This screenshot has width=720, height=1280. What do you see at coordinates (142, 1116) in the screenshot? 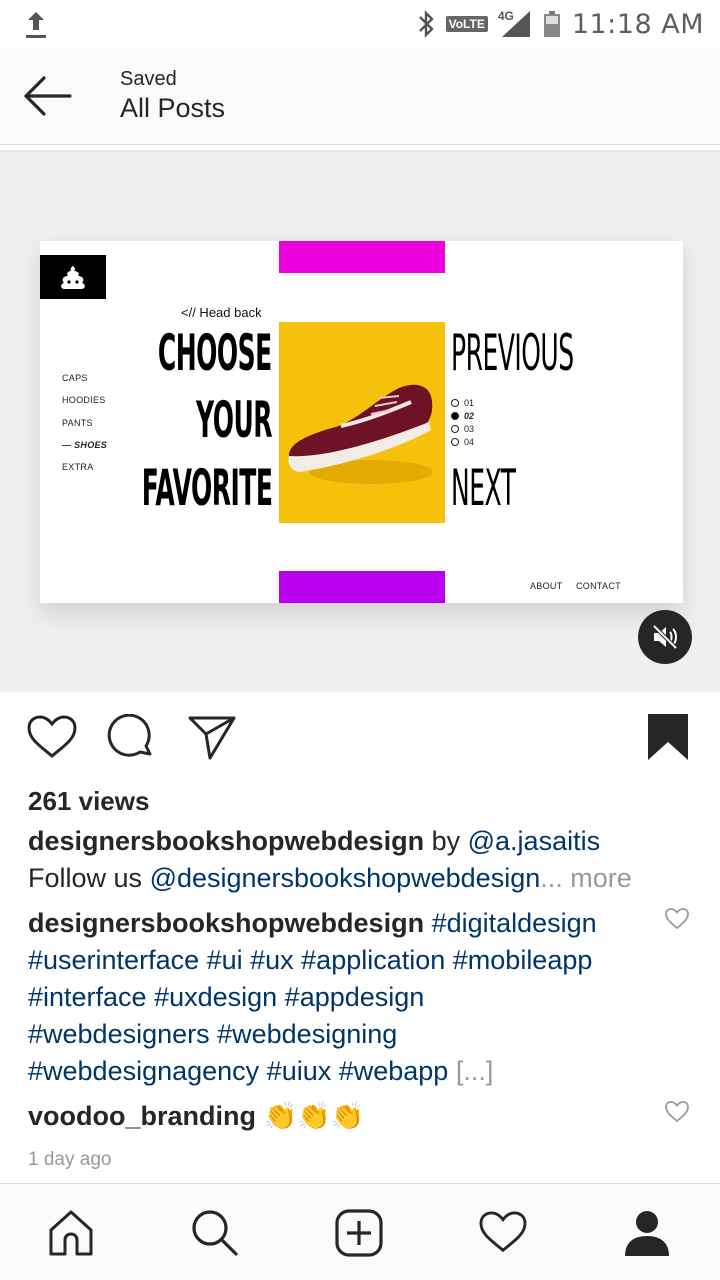
I see `comment-user: voodoo_branding` at bounding box center [142, 1116].